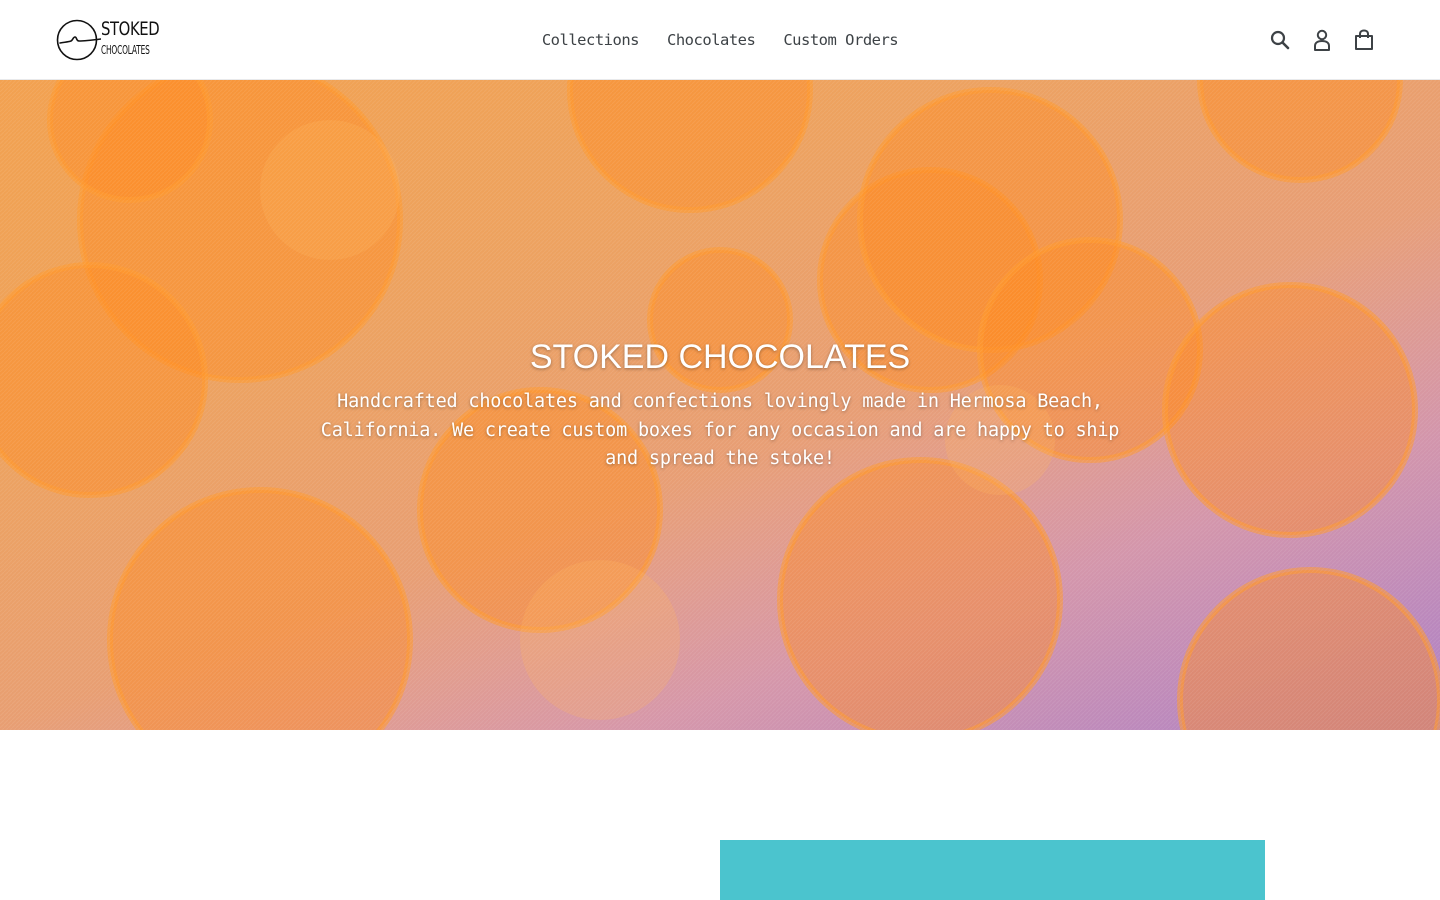 The image size is (1440, 900). What do you see at coordinates (125, 50) in the screenshot?
I see `logo-text-chocolates: CHOCOLATES` at bounding box center [125, 50].